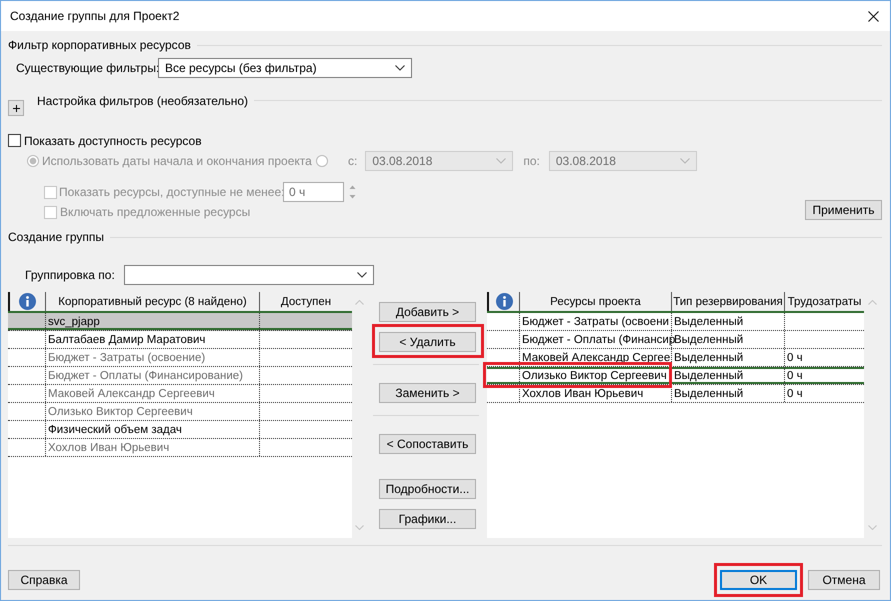 This screenshot has width=891, height=601. I want to click on table-row: Балтабаев Дамир Маратович, so click(180, 340).